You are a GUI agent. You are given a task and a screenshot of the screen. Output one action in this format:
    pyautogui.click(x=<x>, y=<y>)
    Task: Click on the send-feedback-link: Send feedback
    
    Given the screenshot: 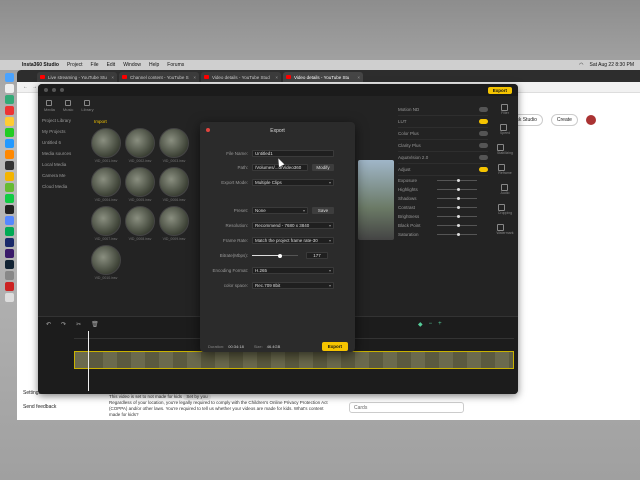 What is the action you would take?
    pyautogui.click(x=39, y=407)
    